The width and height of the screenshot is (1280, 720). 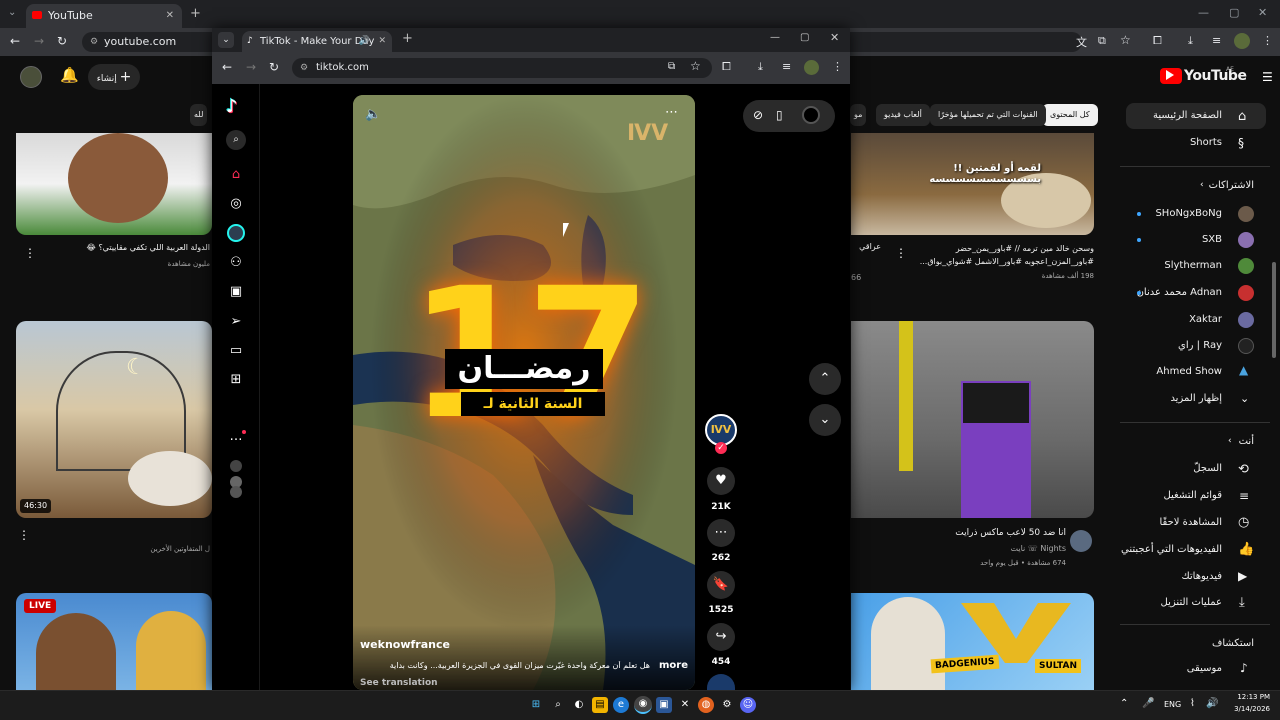 What do you see at coordinates (1171, 555) in the screenshot?
I see `sidebar-liked-videos: الفيديوهات التي أعجبتني` at bounding box center [1171, 555].